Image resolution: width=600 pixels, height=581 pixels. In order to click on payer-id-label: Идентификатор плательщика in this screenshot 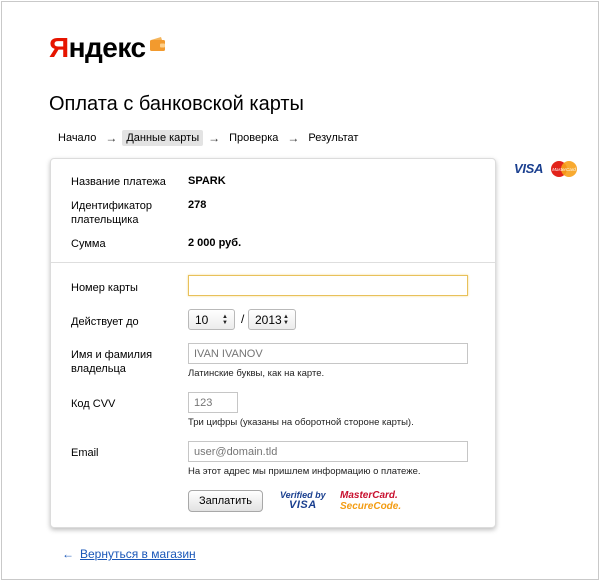, I will do `click(111, 213)`.